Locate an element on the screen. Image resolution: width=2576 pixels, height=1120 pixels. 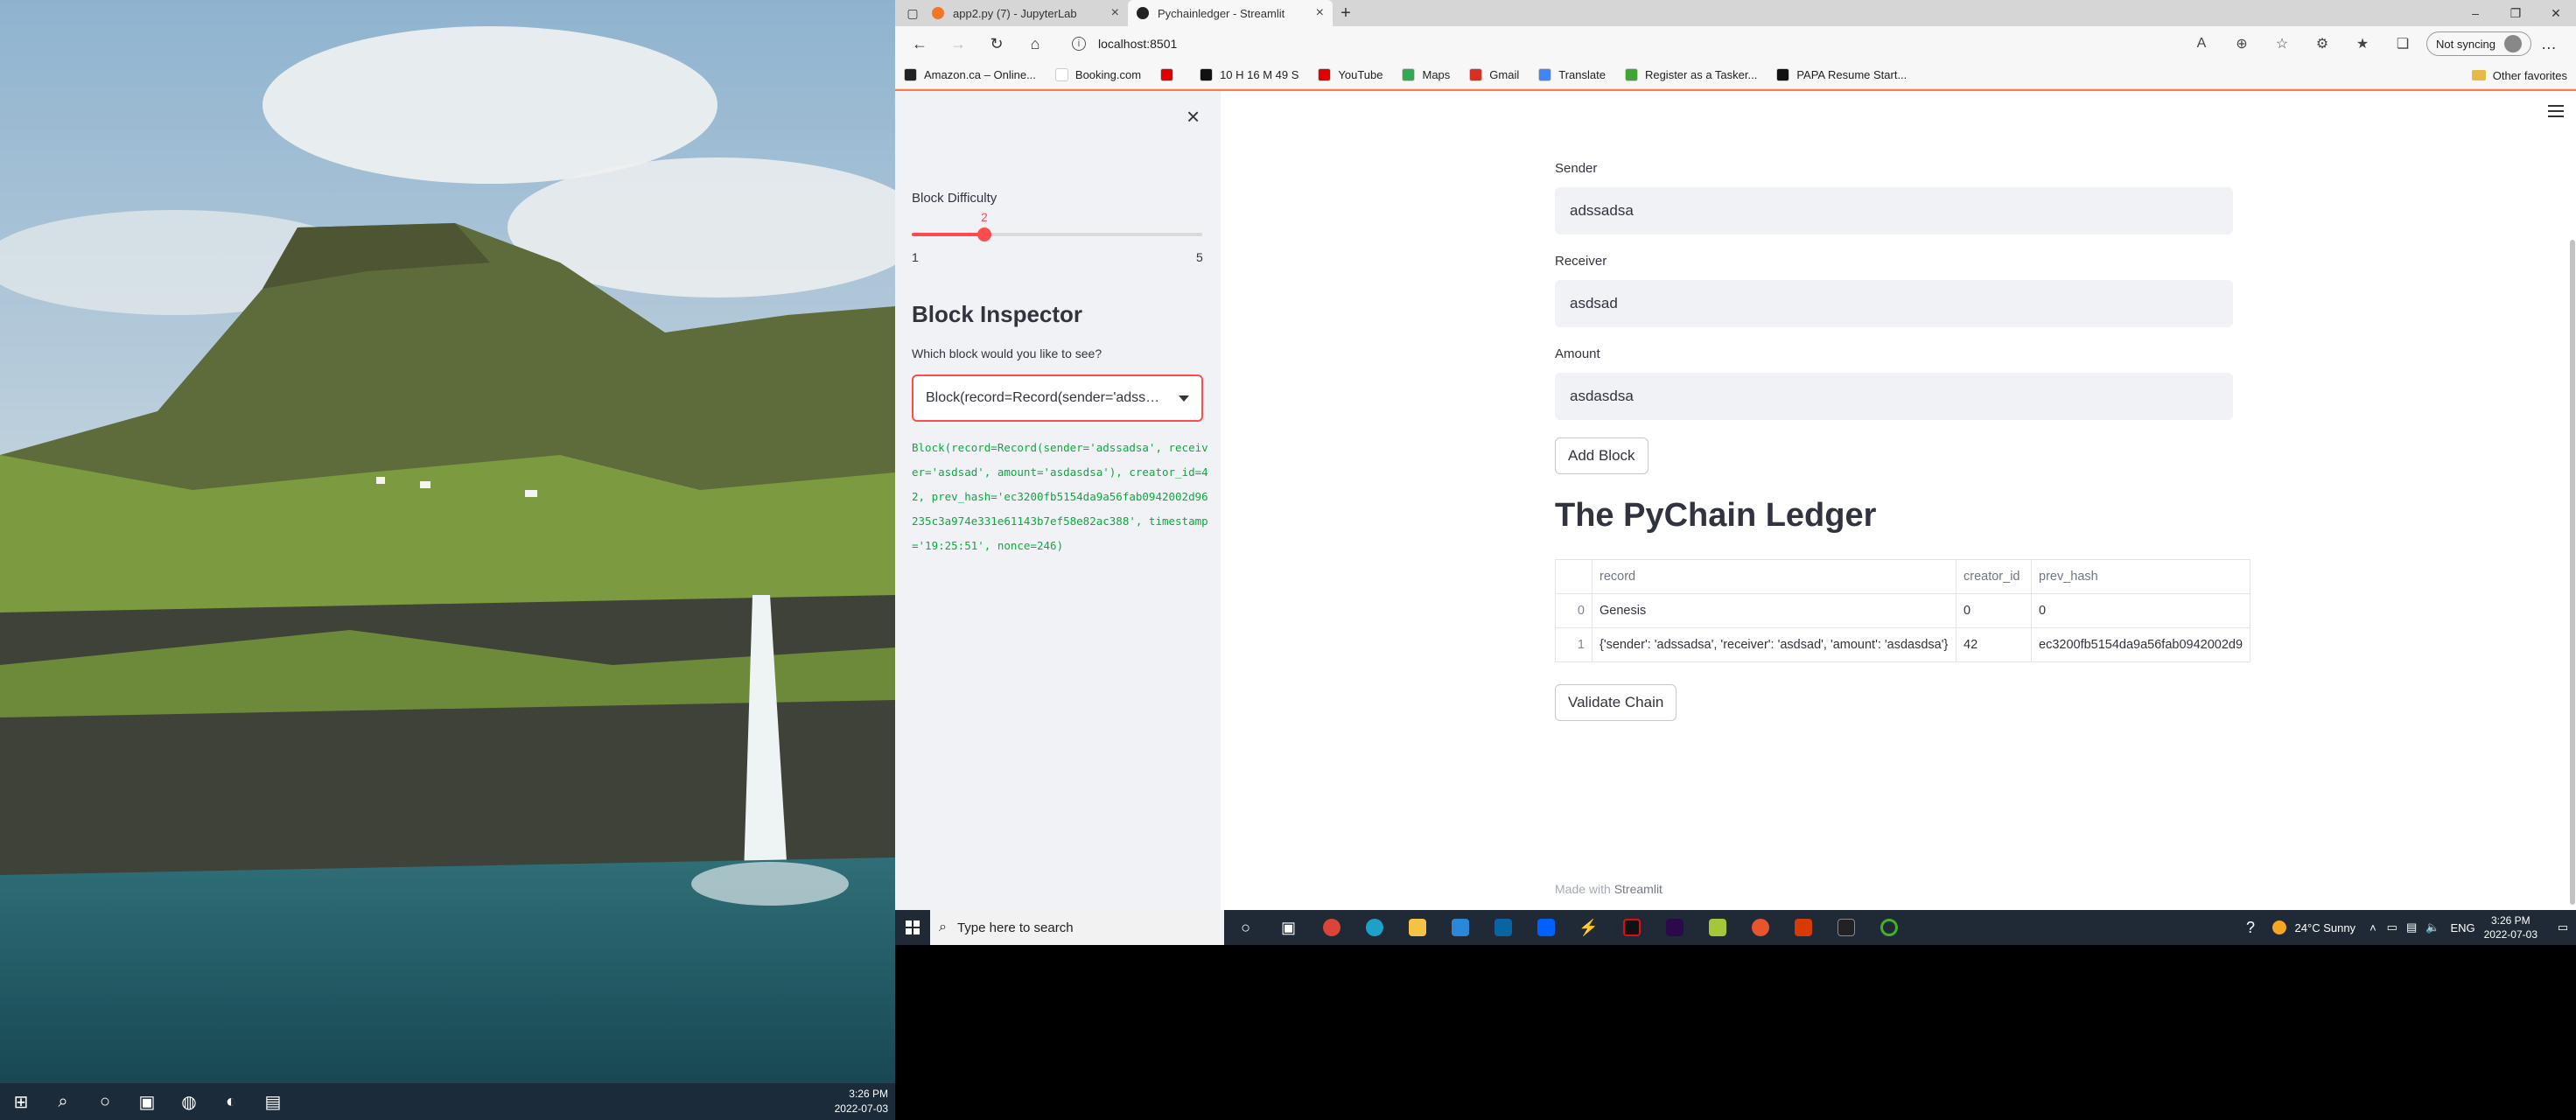
dropbox-icon is located at coordinates (1545, 927).